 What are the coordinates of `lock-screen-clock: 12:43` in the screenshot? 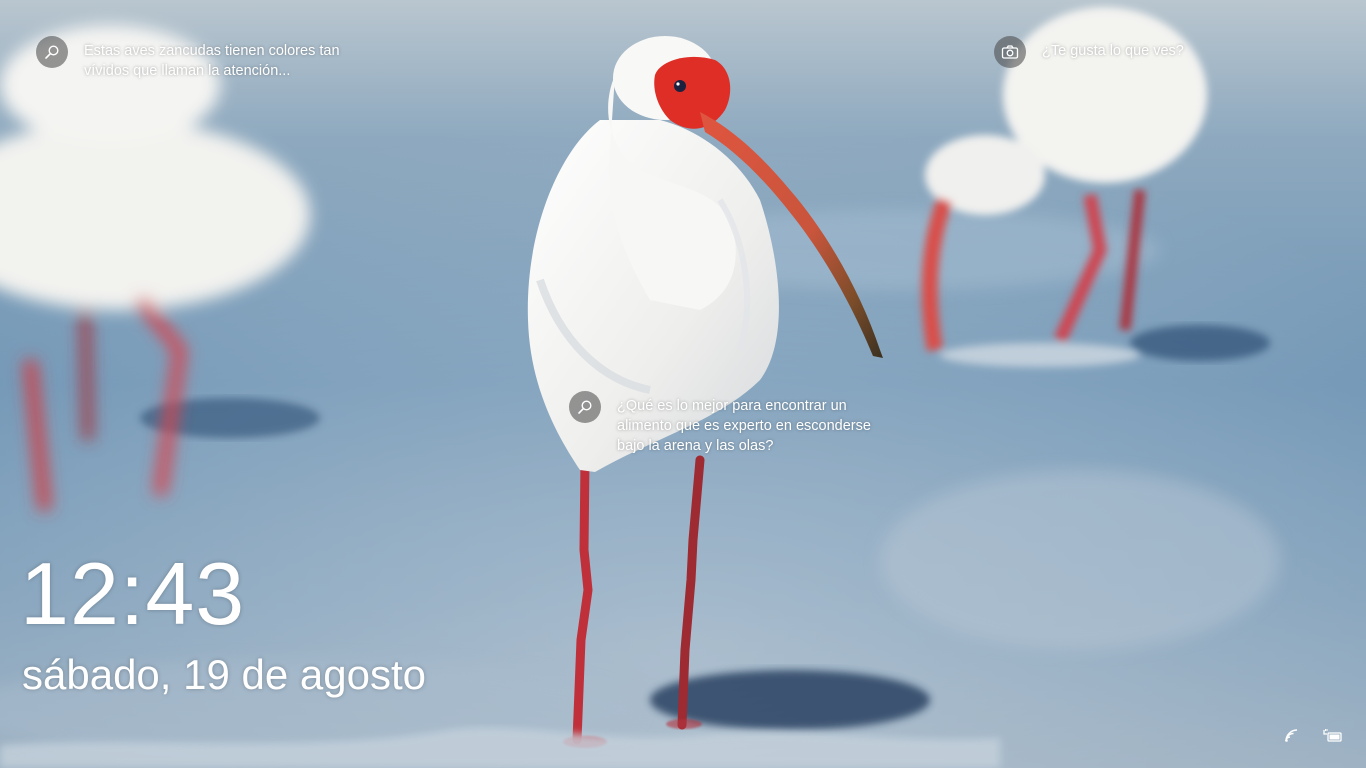 It's located at (133, 593).